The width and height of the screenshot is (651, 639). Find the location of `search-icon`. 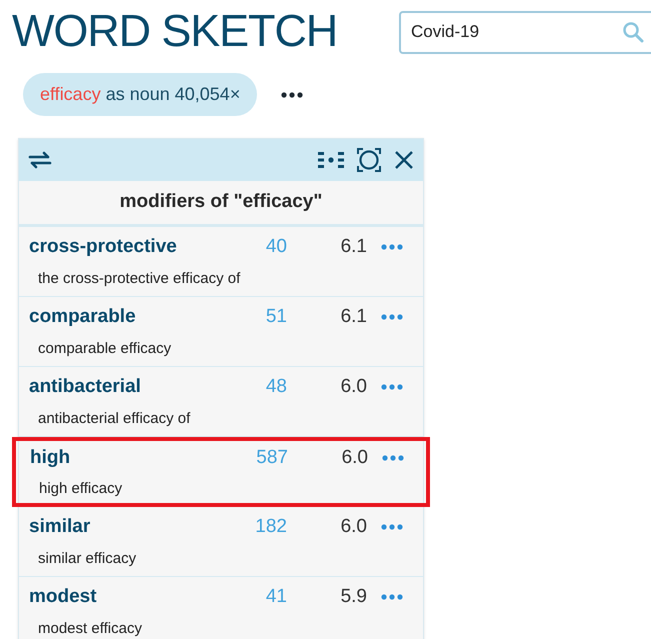

search-icon is located at coordinates (633, 32).